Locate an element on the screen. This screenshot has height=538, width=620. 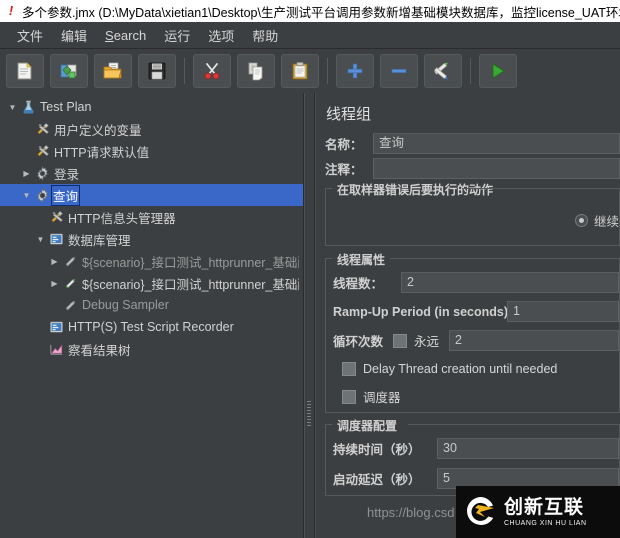
toggle-button is located at coordinates (443, 71).